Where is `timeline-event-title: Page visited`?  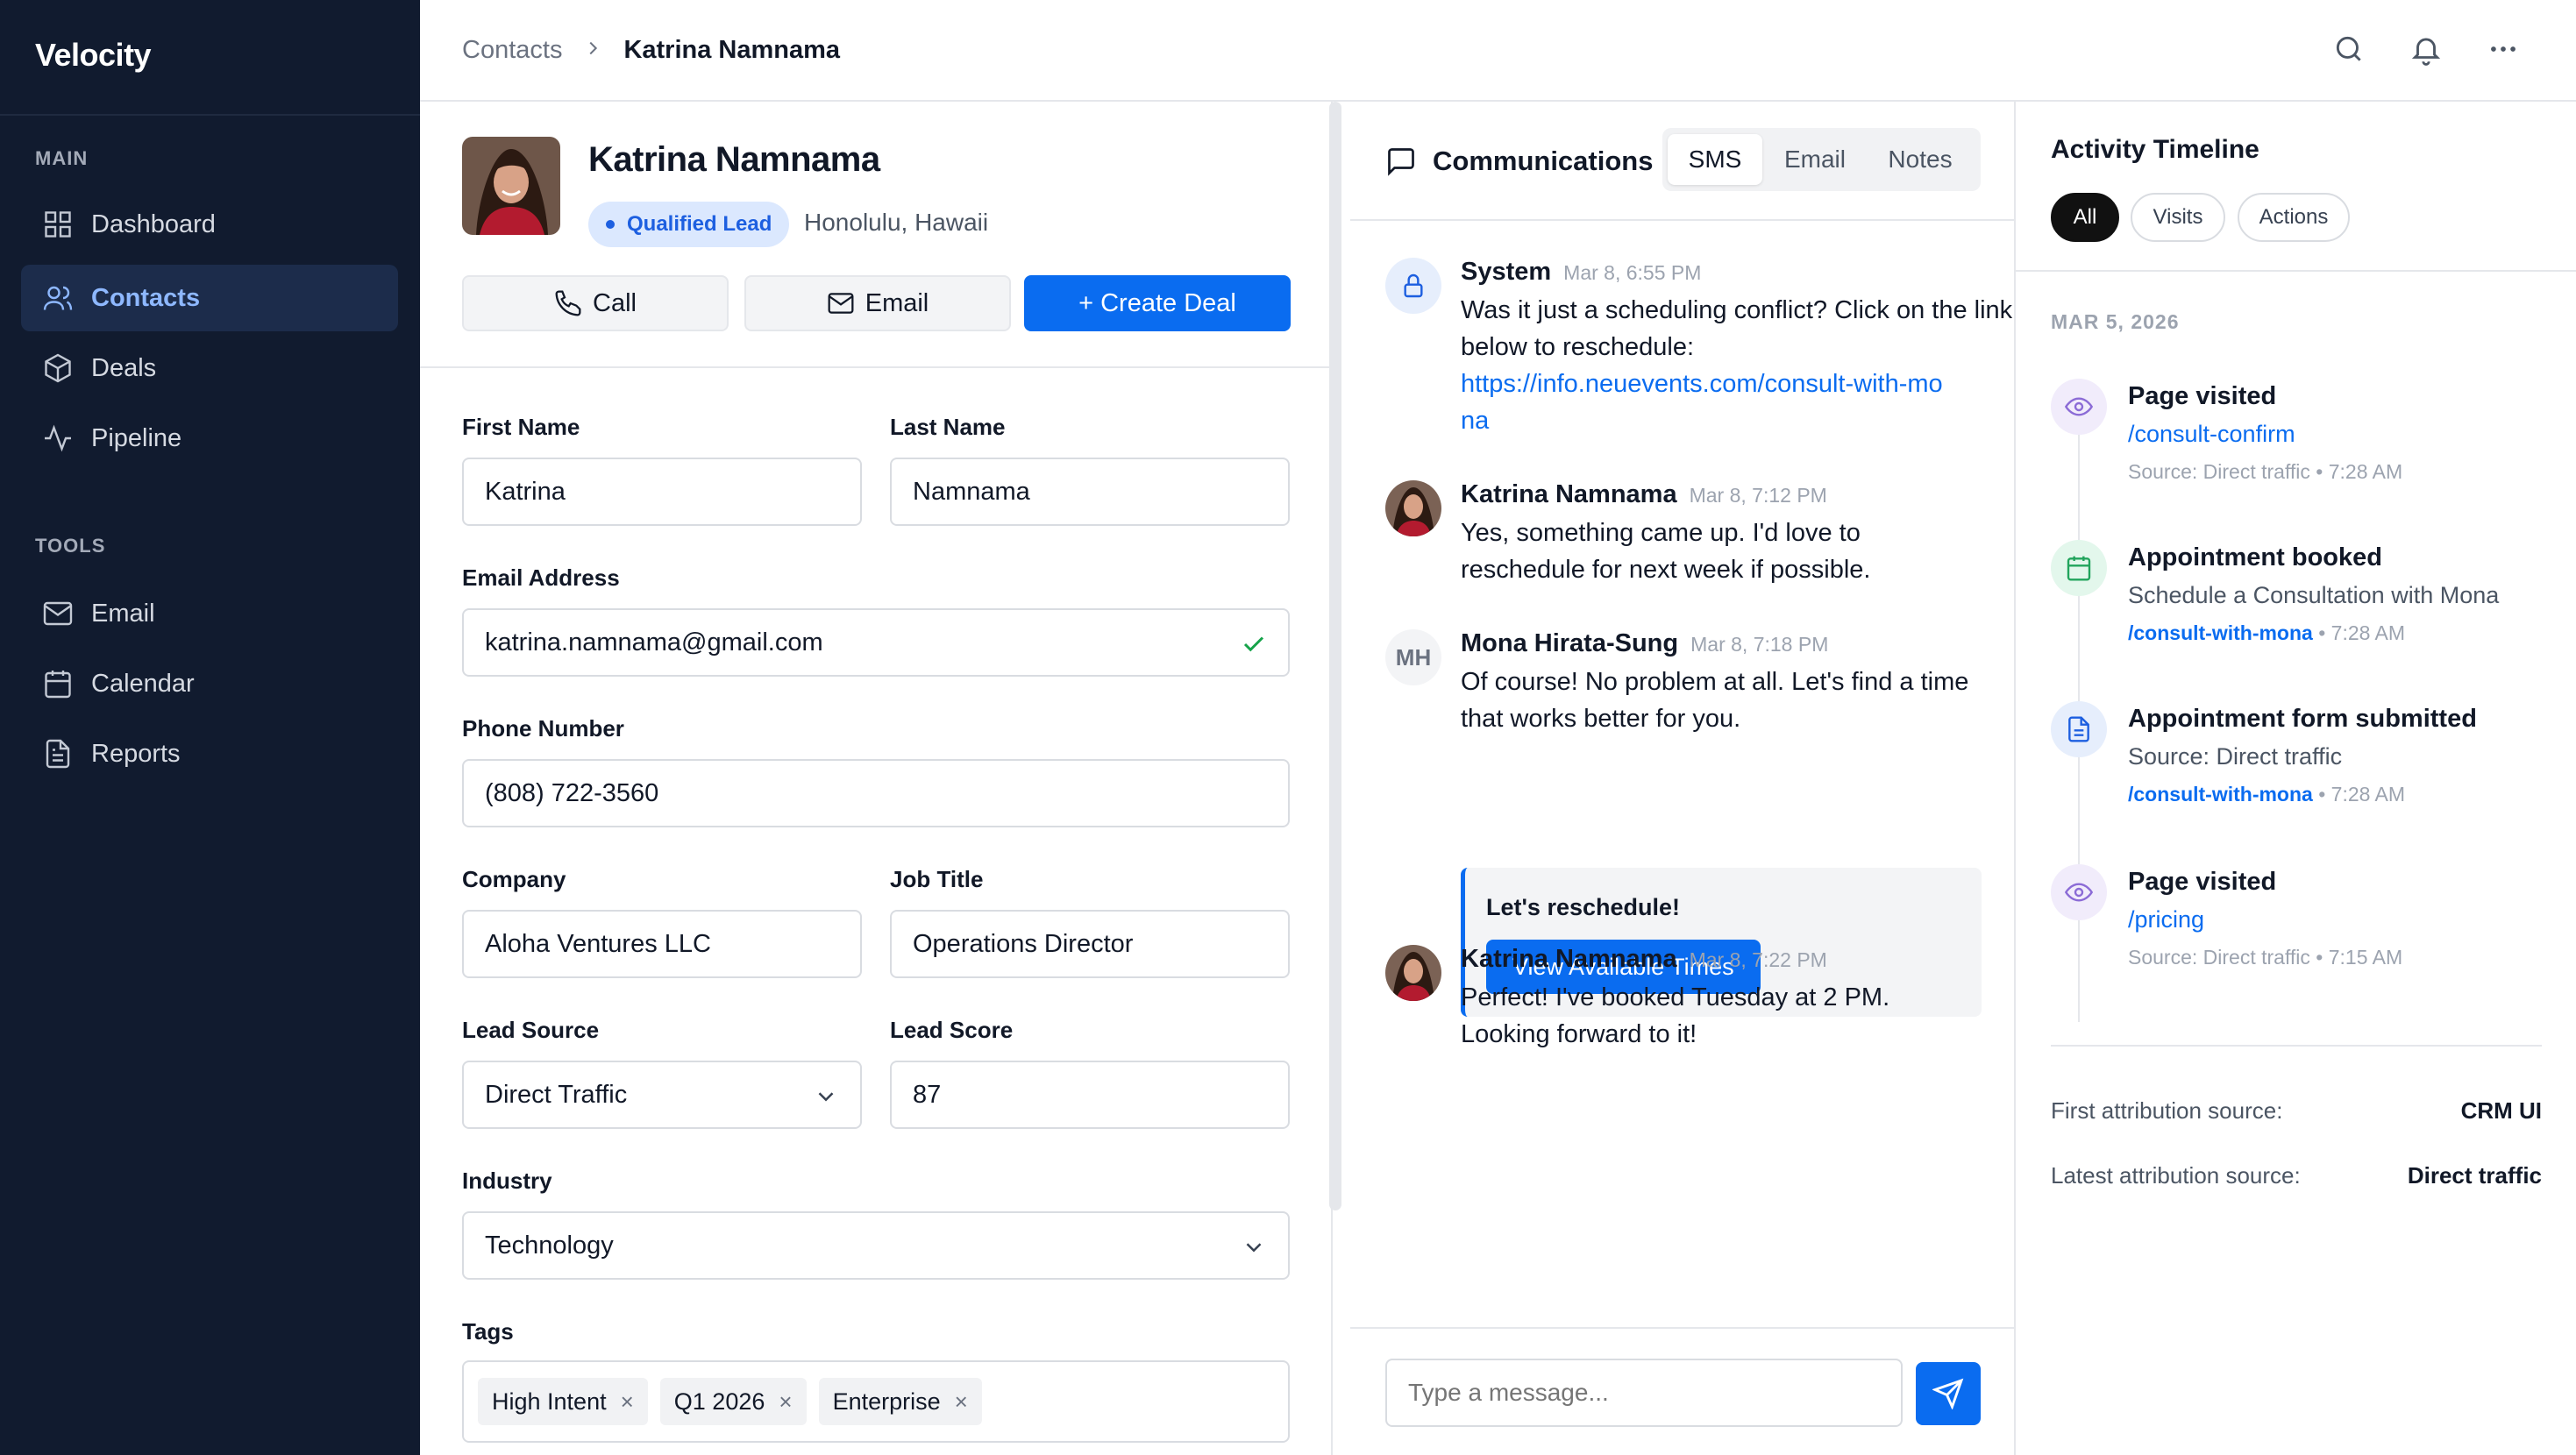
timeline-event-title: Page visited is located at coordinates (2202, 882).